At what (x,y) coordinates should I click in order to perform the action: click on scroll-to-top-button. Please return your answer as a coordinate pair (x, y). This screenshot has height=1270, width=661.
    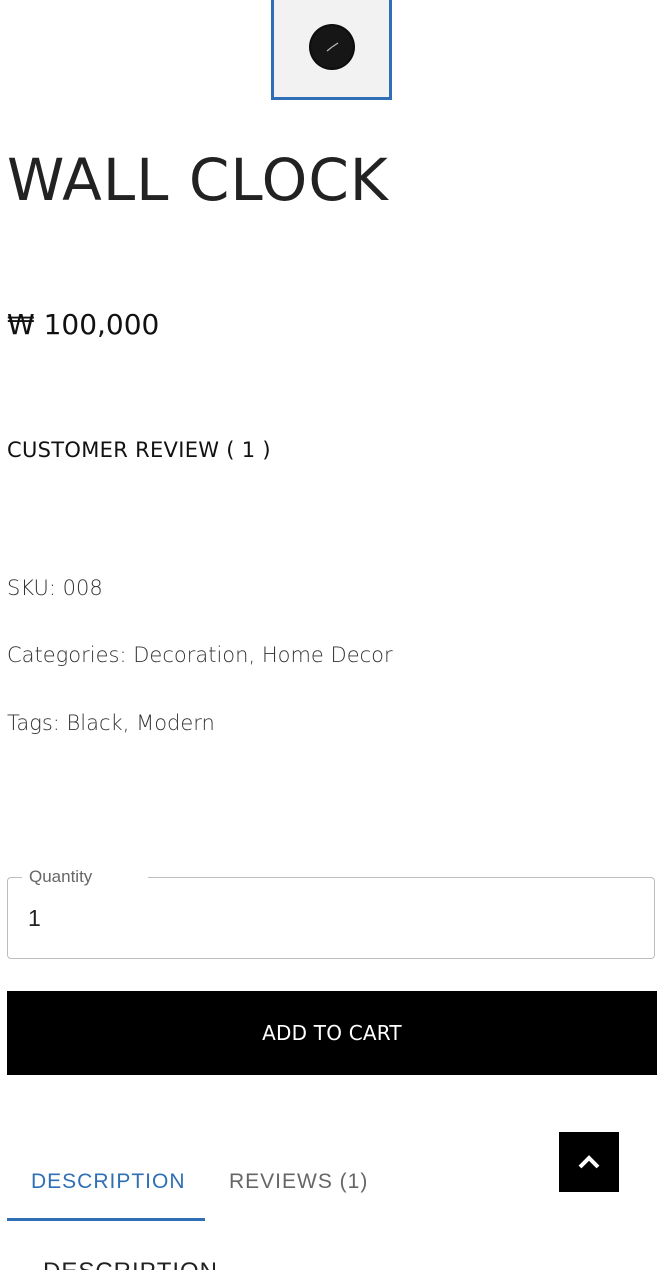
    Looking at the image, I should click on (589, 1162).